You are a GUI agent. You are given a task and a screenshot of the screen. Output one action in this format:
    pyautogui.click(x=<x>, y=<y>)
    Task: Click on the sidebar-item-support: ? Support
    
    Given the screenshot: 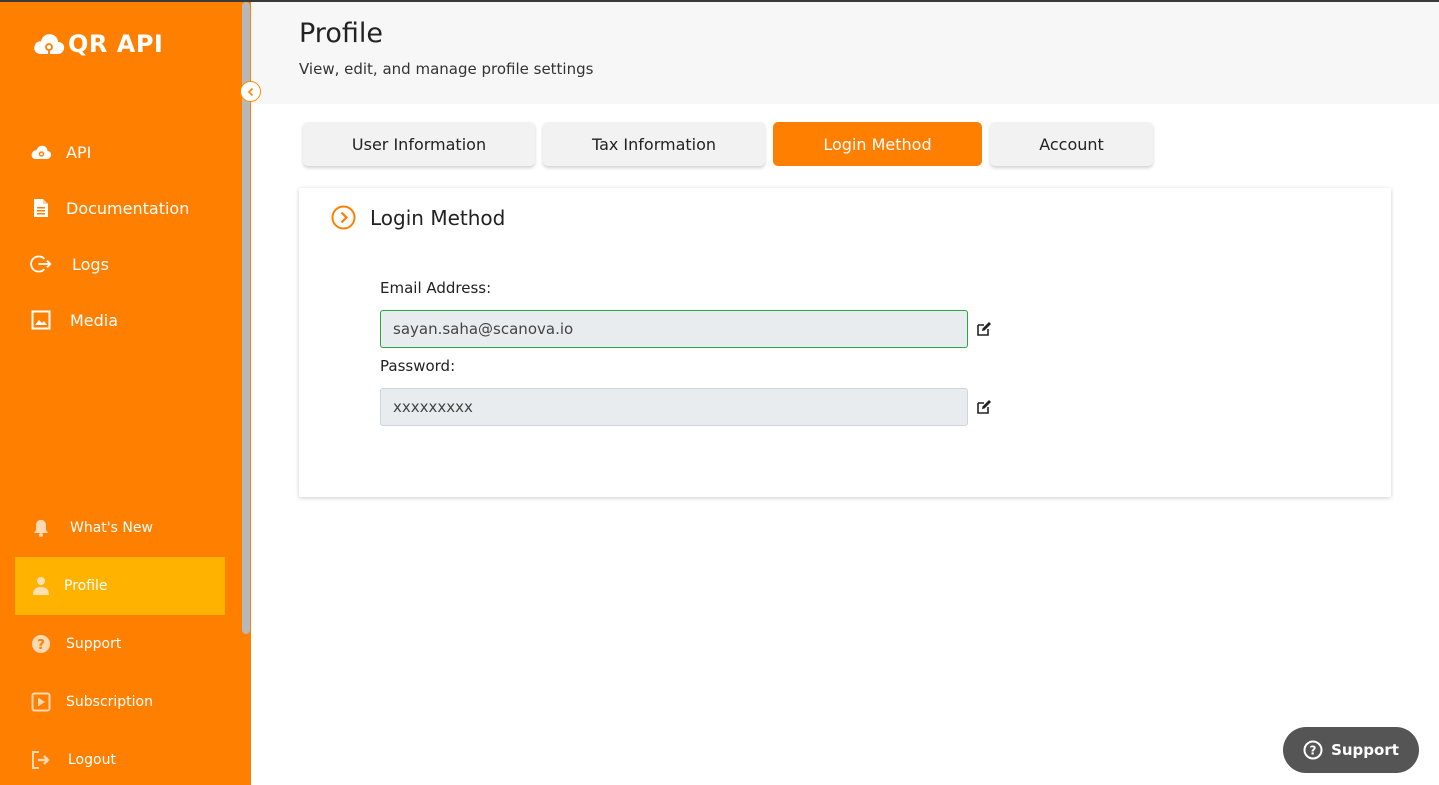 What is the action you would take?
    pyautogui.click(x=120, y=644)
    